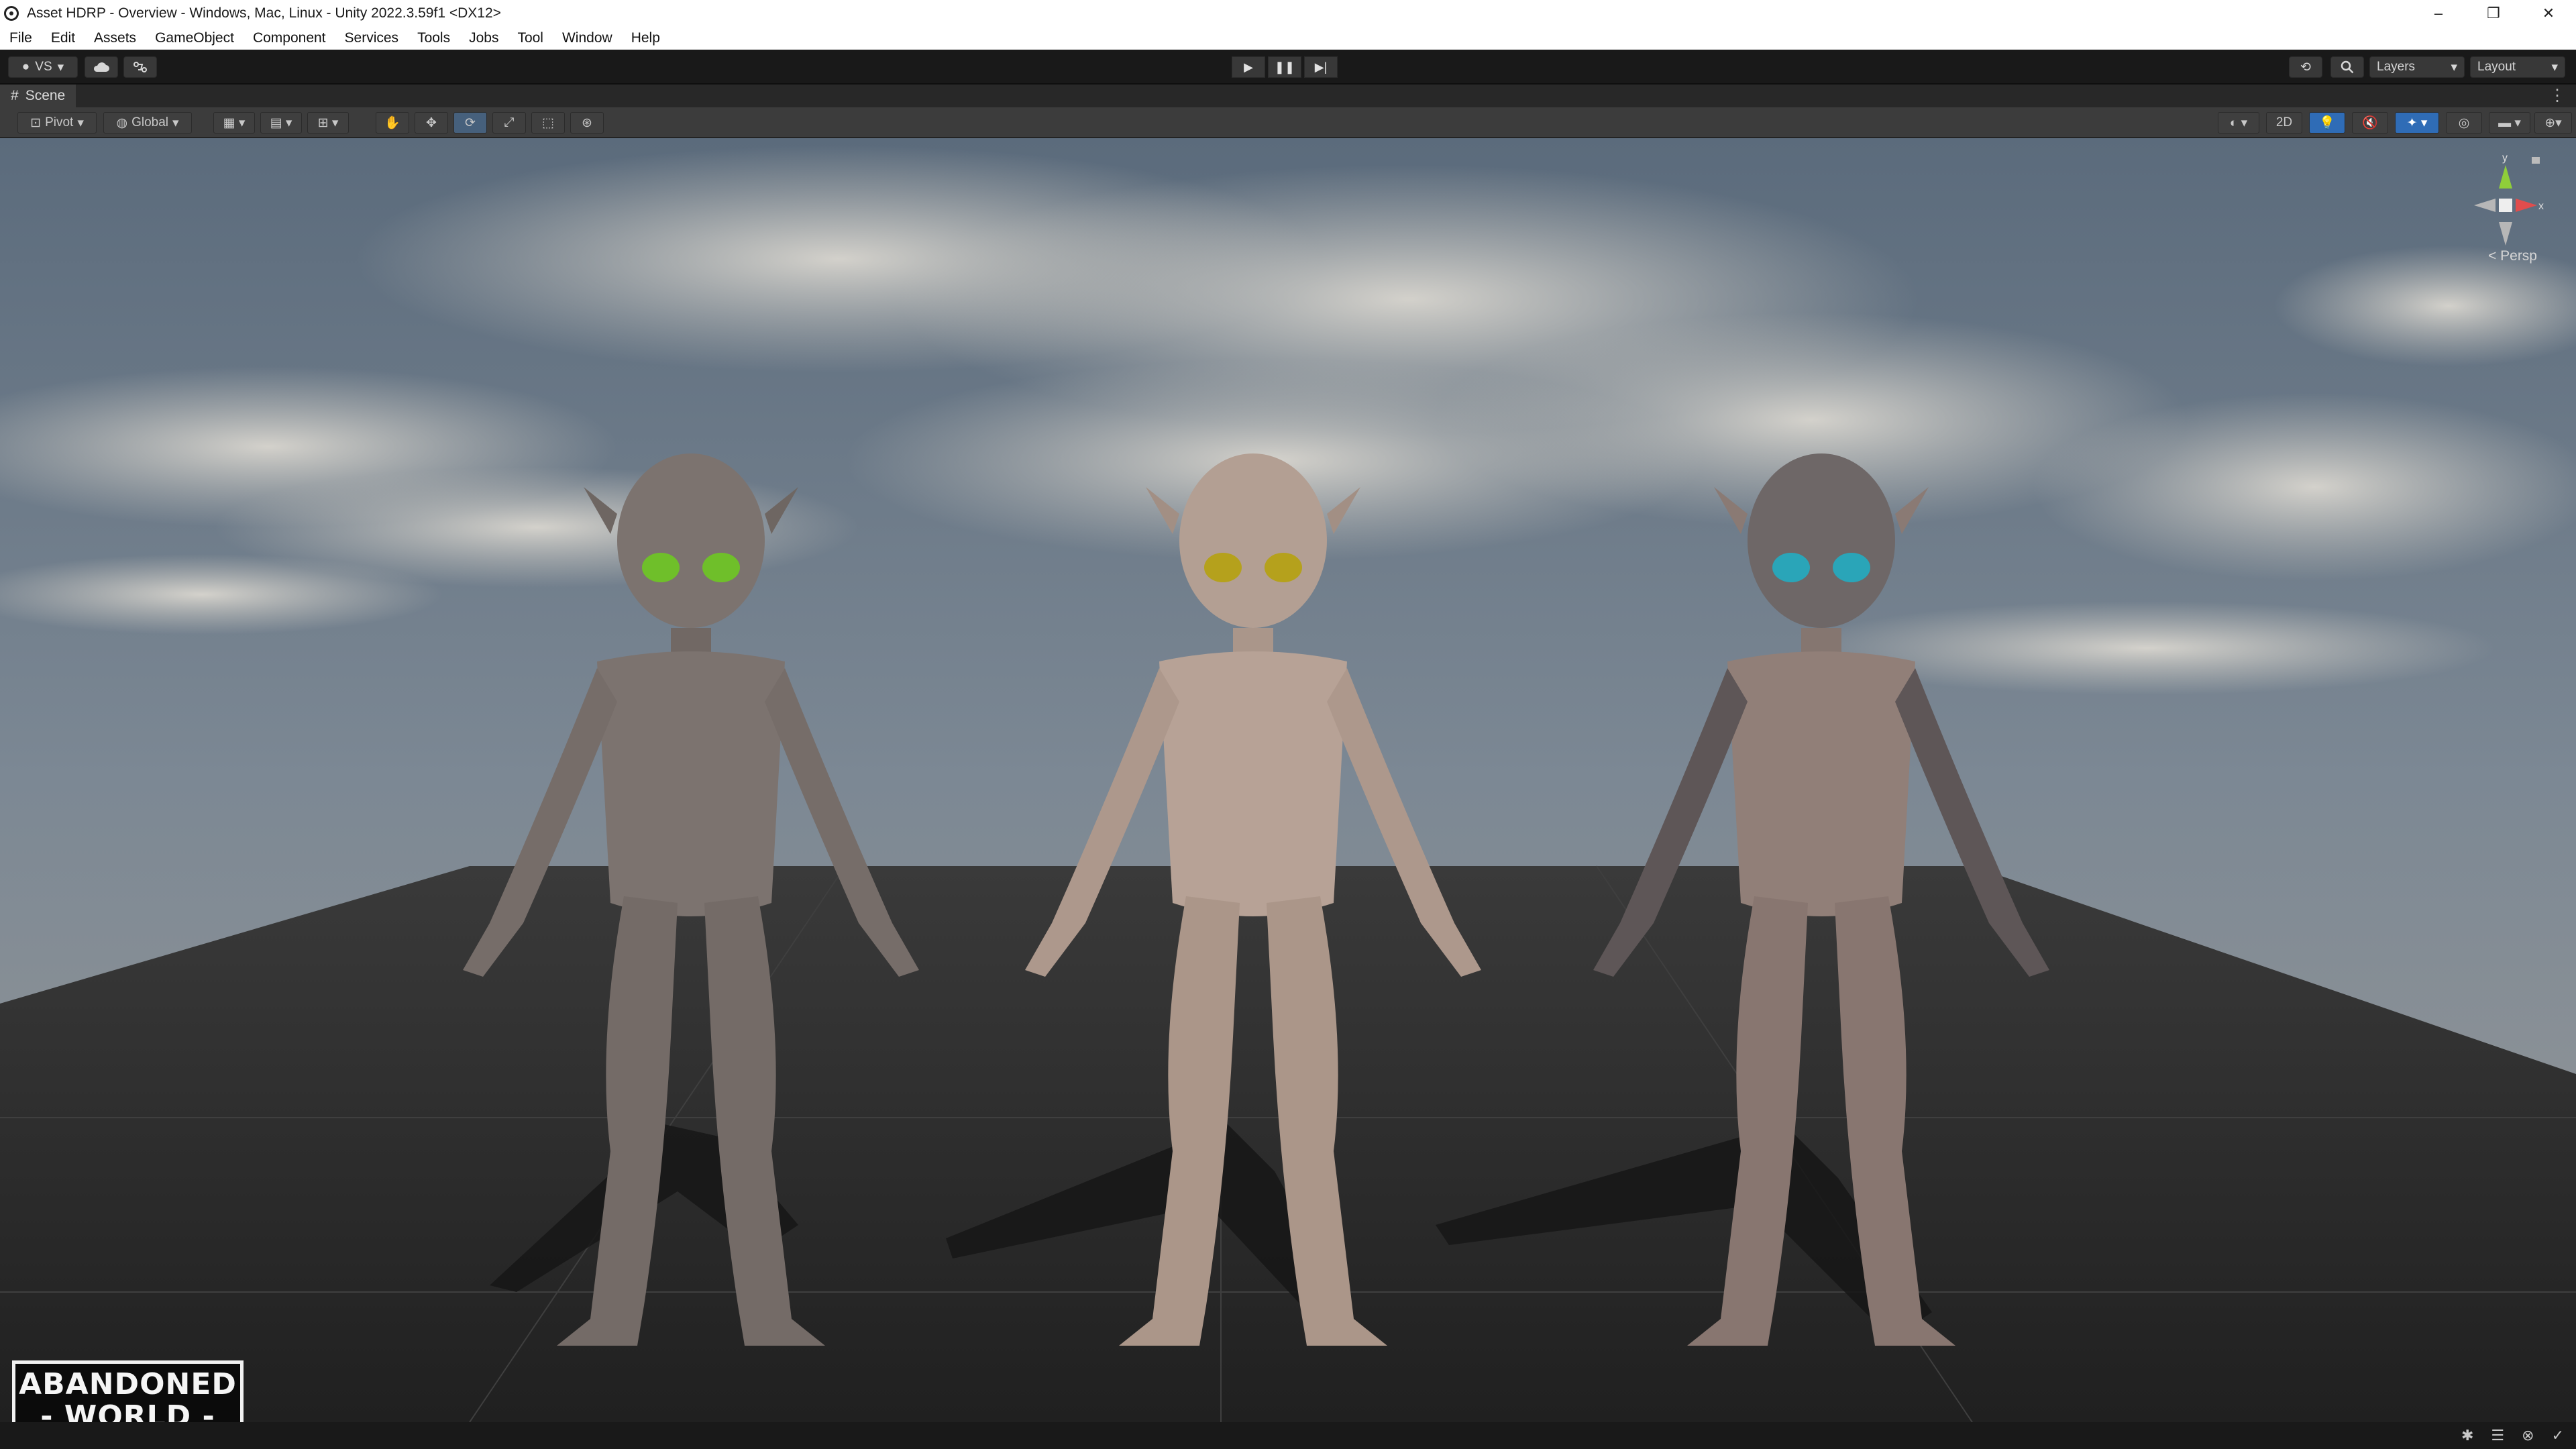 This screenshot has width=2576, height=1449. I want to click on globe-icon: ◍, so click(122, 122).